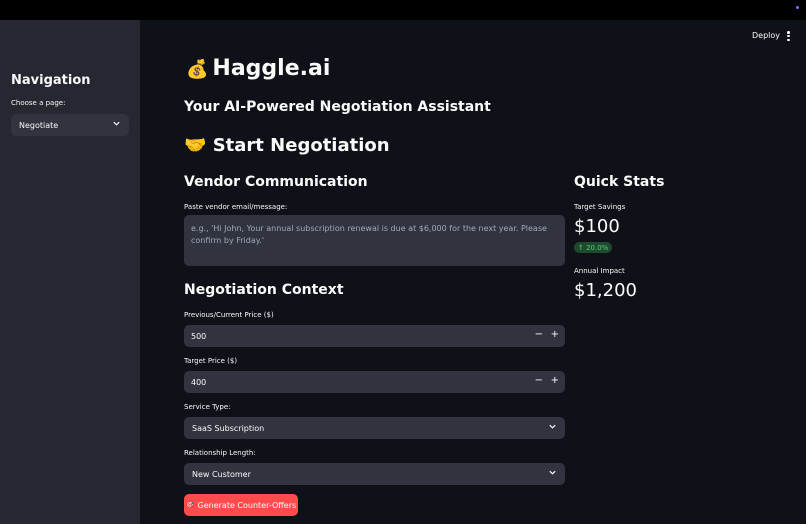 This screenshot has height=524, width=806. I want to click on sidebar-title: Navigation, so click(51, 80).